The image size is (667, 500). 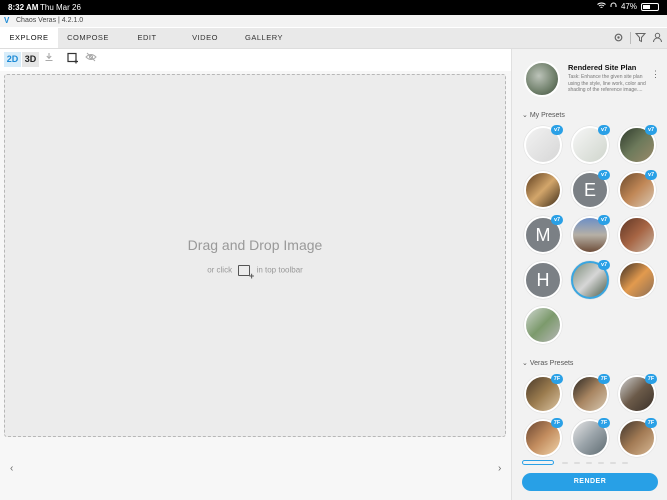 What do you see at coordinates (264, 38) in the screenshot?
I see `tab-gallery: GALLERY` at bounding box center [264, 38].